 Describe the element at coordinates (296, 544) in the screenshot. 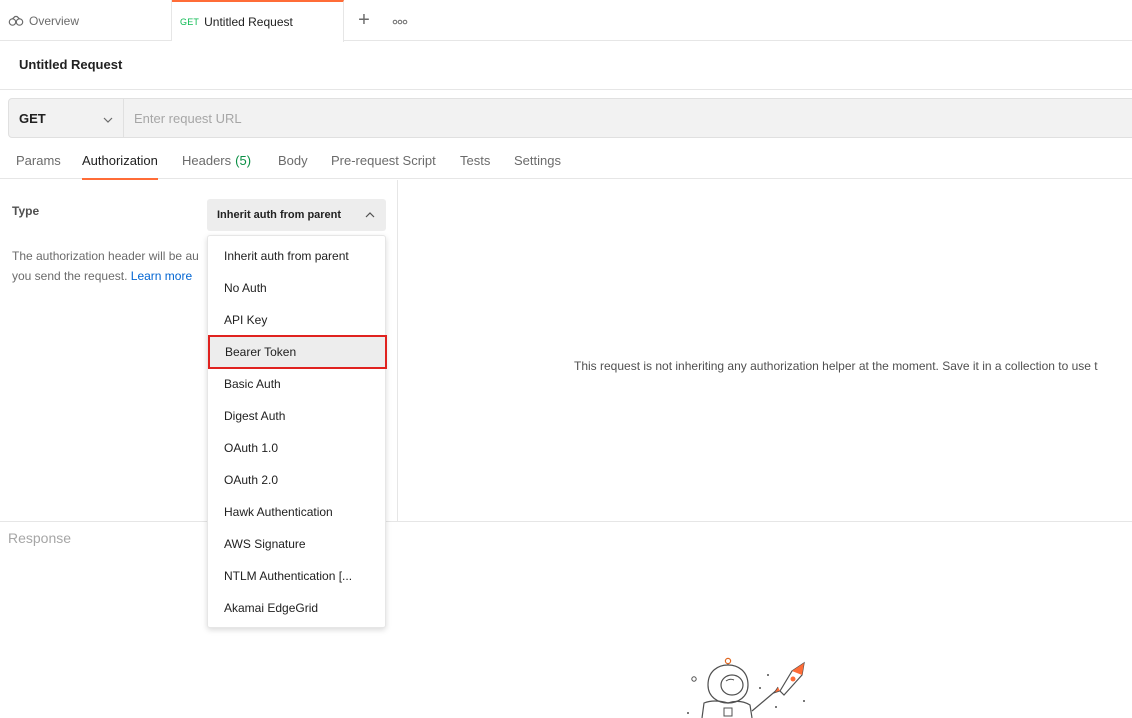

I see `auth-option-aws-signature: AWS Signature` at that location.